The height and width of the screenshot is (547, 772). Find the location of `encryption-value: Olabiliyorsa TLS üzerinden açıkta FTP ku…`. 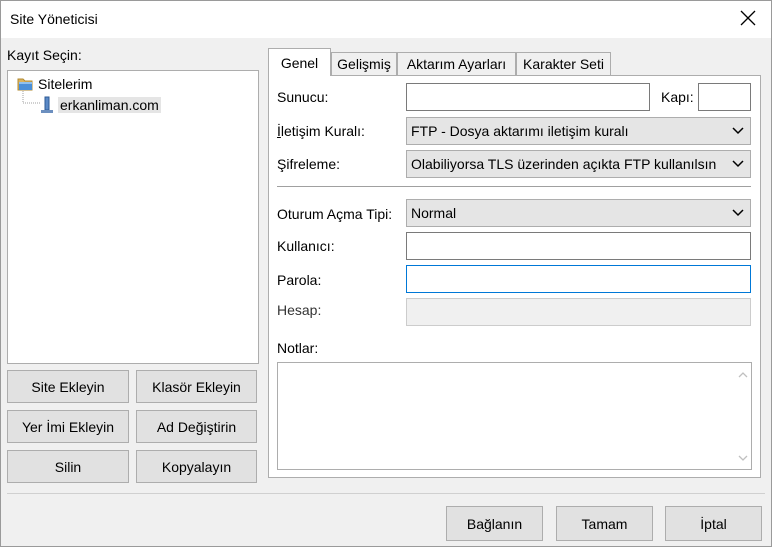

encryption-value: Olabiliyorsa TLS üzerinden açıkta FTP ku… is located at coordinates (564, 164).